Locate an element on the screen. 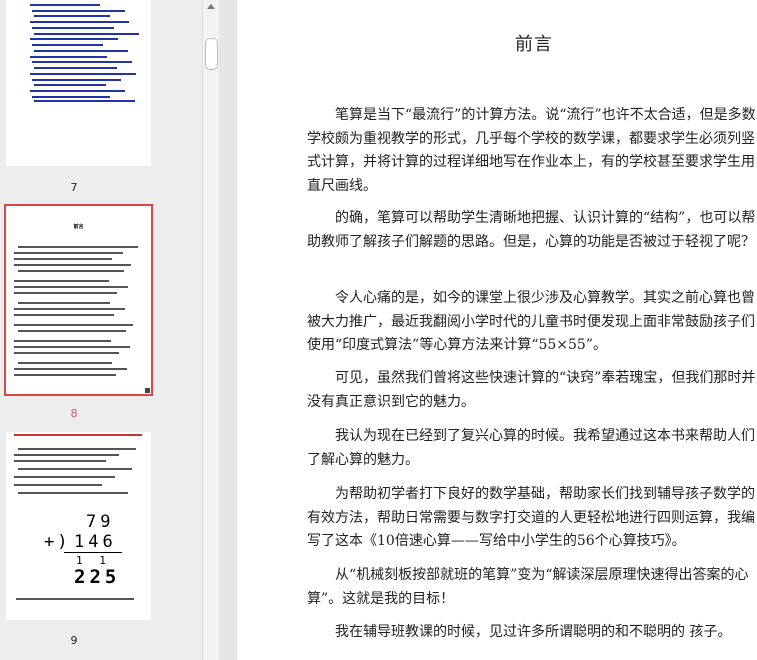 The height and width of the screenshot is (660, 757). scroll-up-icon is located at coordinates (211, 6).